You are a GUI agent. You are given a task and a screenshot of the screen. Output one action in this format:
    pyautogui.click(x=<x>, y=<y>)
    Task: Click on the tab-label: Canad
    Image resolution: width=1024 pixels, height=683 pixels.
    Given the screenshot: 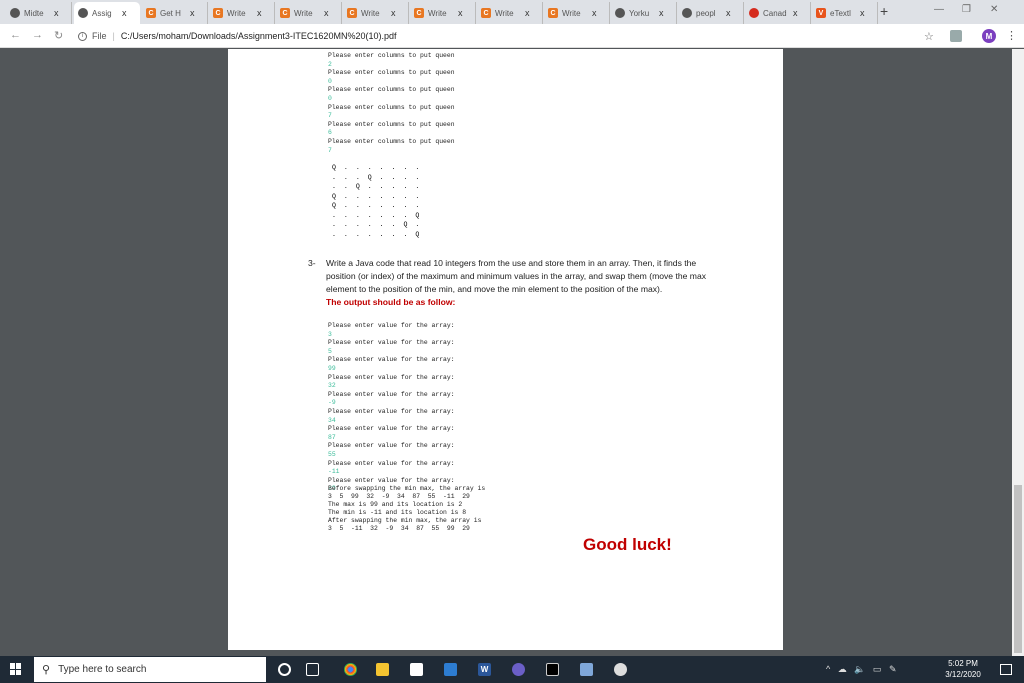 What is the action you would take?
    pyautogui.click(x=775, y=13)
    